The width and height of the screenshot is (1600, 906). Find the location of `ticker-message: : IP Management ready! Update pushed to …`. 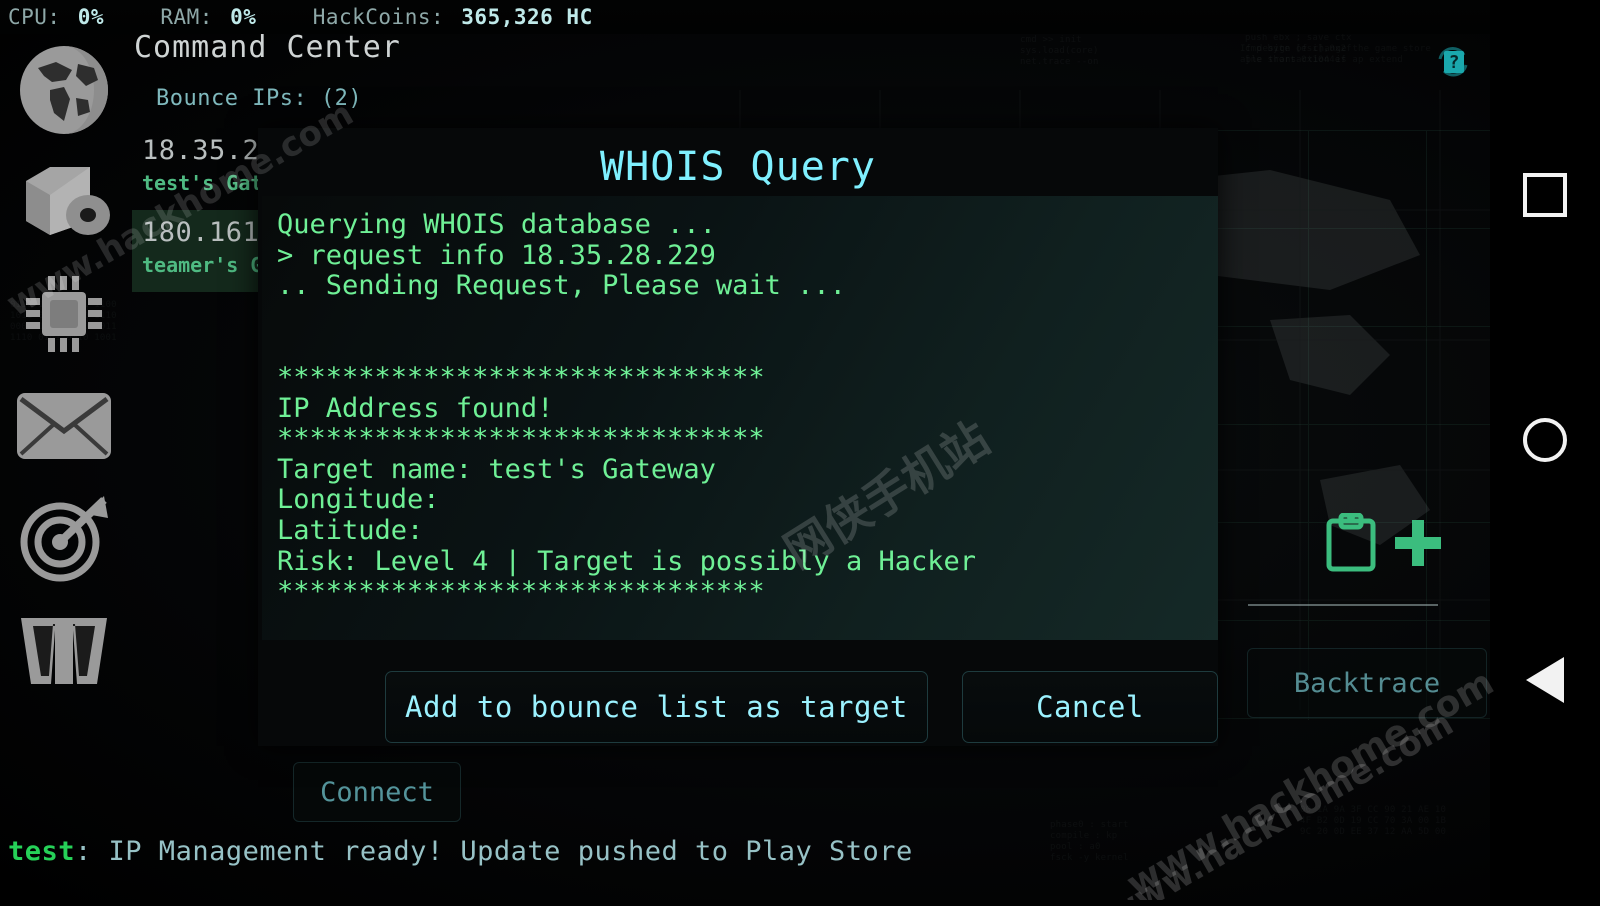

ticker-message: : IP Management ready! Update pushed to … is located at coordinates (494, 851).